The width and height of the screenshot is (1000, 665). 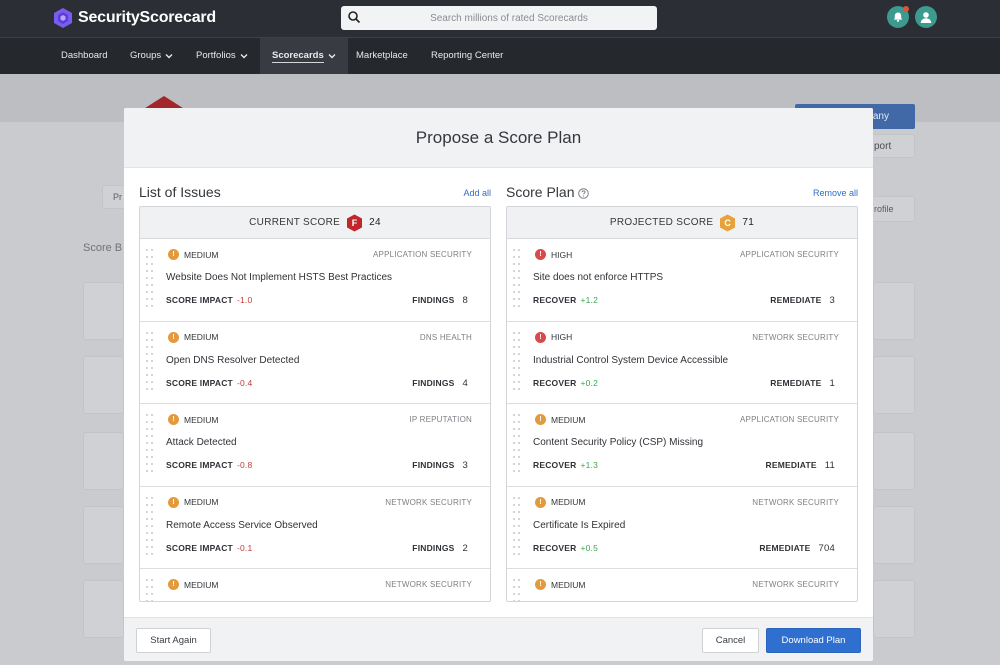 What do you see at coordinates (440, 548) in the screenshot?
I see `count-row: FINDINGS 2` at bounding box center [440, 548].